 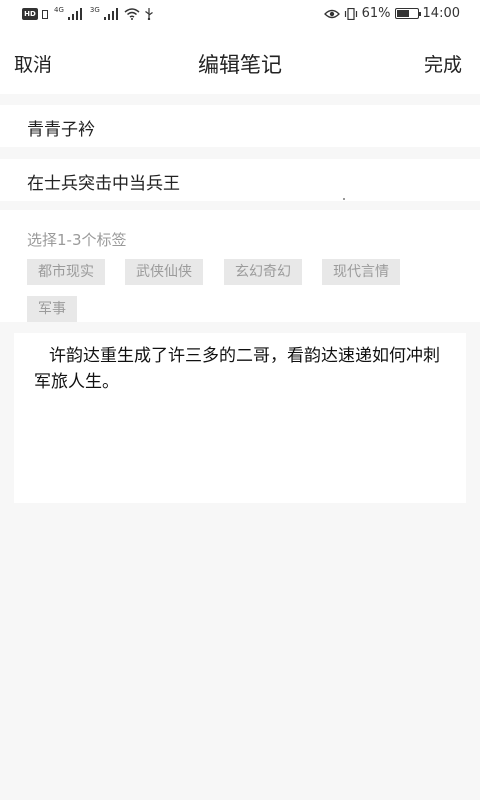 I want to click on done-button: 完成, so click(x=443, y=63).